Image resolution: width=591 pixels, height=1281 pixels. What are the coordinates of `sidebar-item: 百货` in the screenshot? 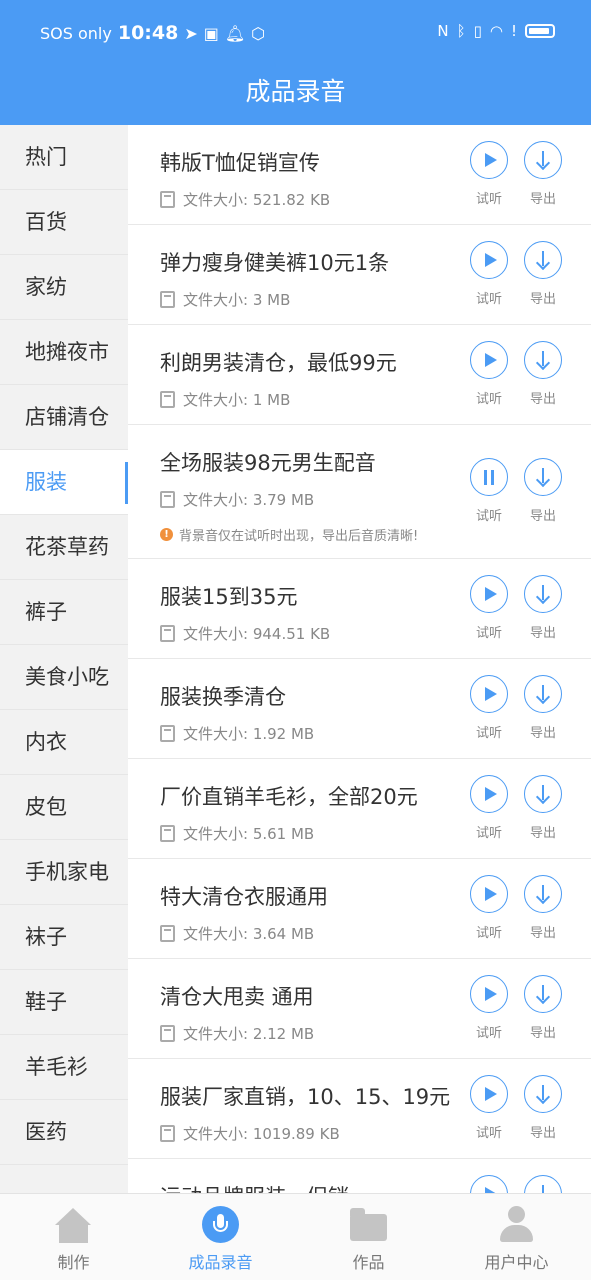 It's located at (64, 222).